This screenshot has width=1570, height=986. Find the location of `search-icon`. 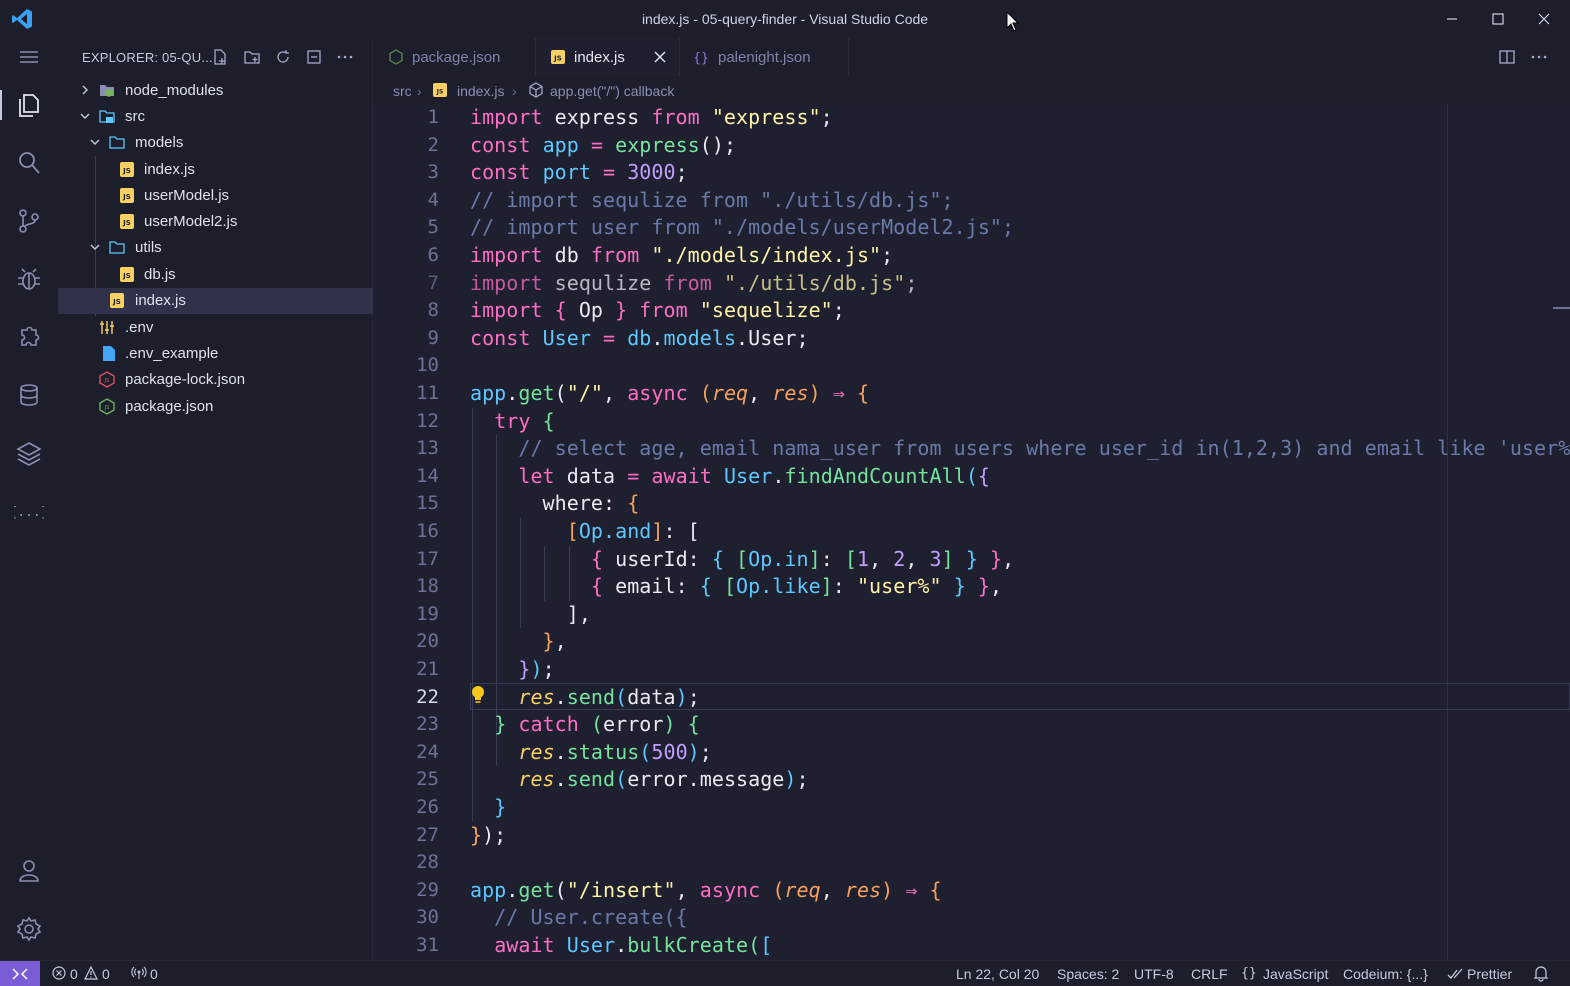

search-icon is located at coordinates (29, 163).